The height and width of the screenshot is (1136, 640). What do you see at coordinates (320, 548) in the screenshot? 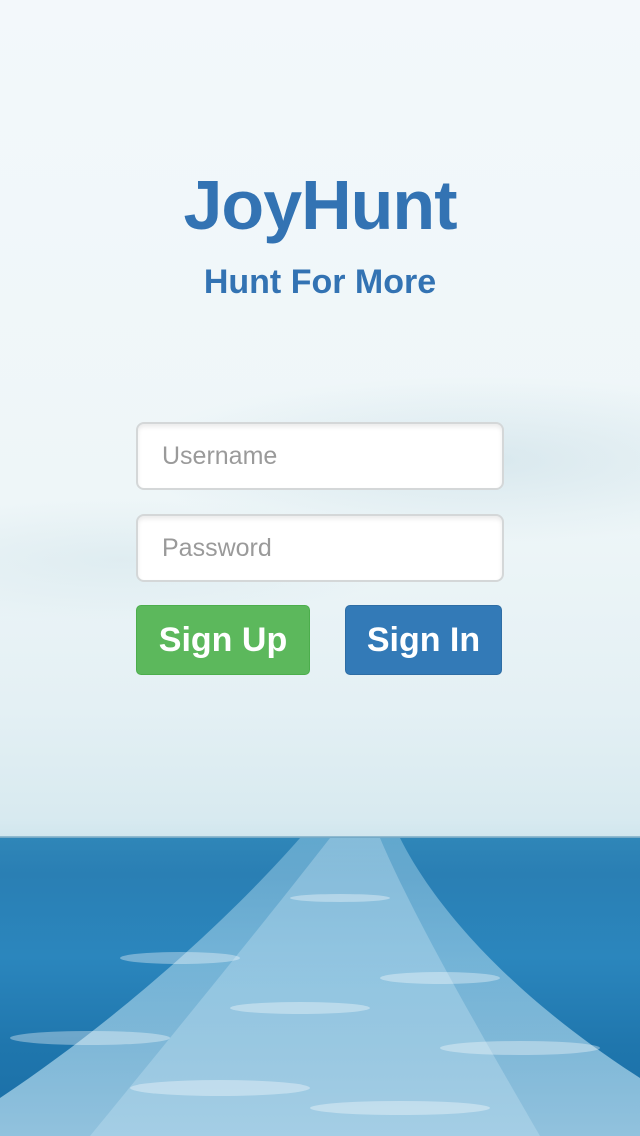
I see `password-input` at bounding box center [320, 548].